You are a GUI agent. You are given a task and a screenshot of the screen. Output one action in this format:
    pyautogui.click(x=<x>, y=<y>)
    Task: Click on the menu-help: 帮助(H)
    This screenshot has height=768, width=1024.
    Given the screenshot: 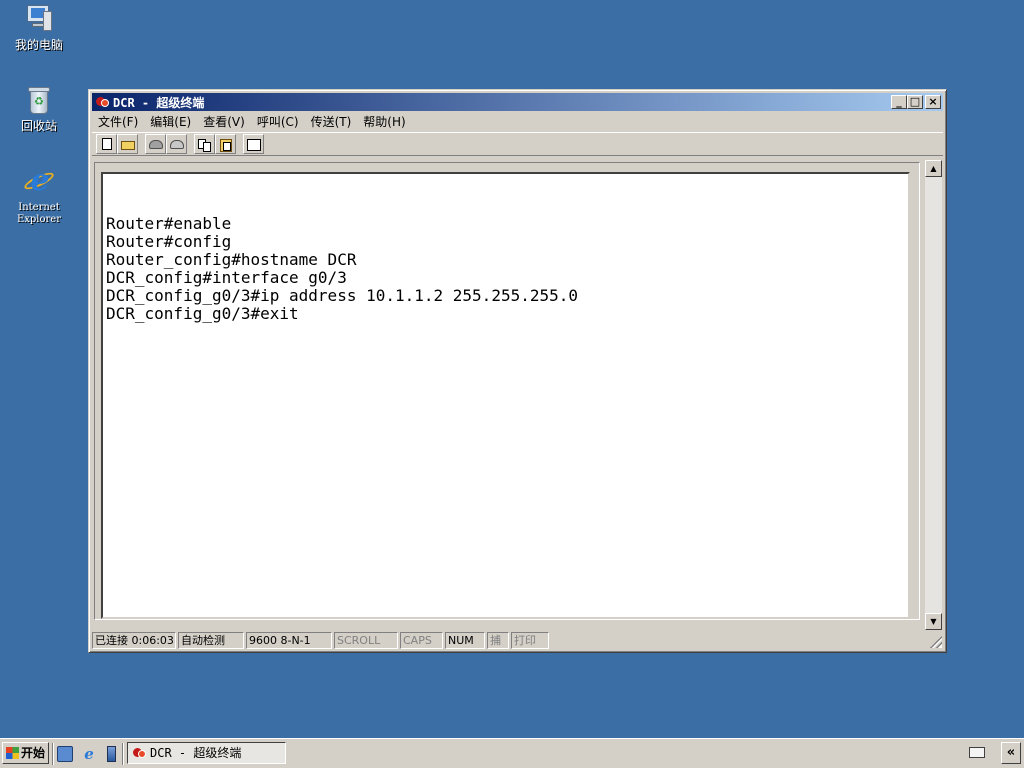 What is the action you would take?
    pyautogui.click(x=384, y=121)
    